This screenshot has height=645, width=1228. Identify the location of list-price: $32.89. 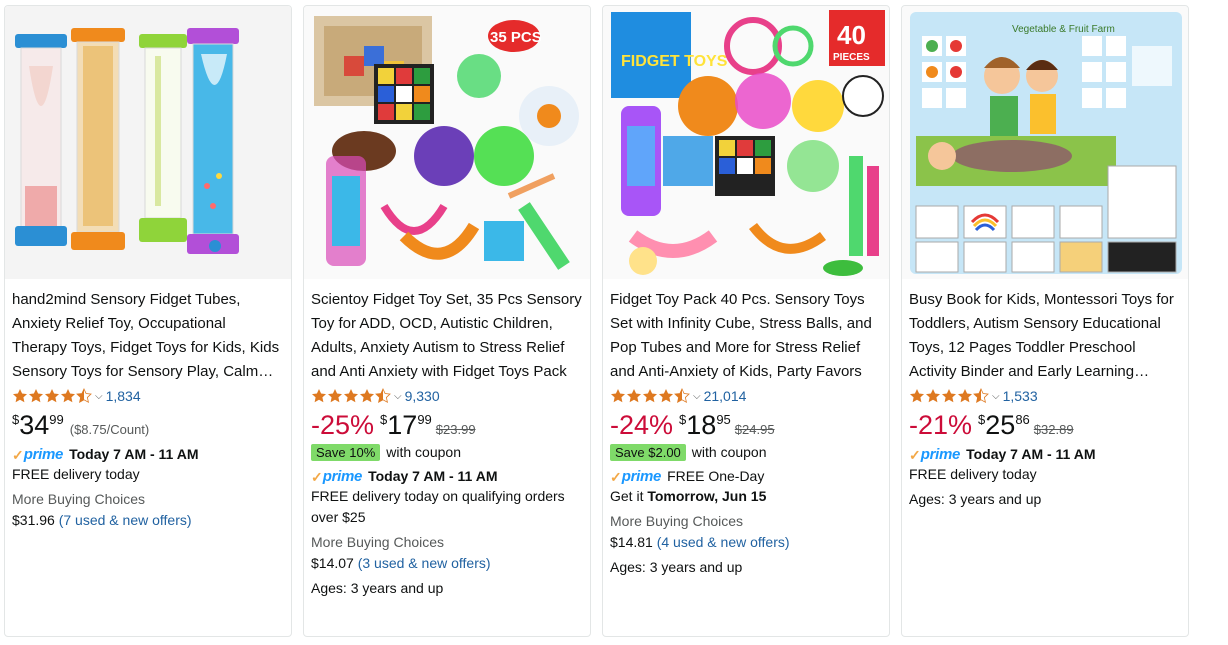
(1053, 429).